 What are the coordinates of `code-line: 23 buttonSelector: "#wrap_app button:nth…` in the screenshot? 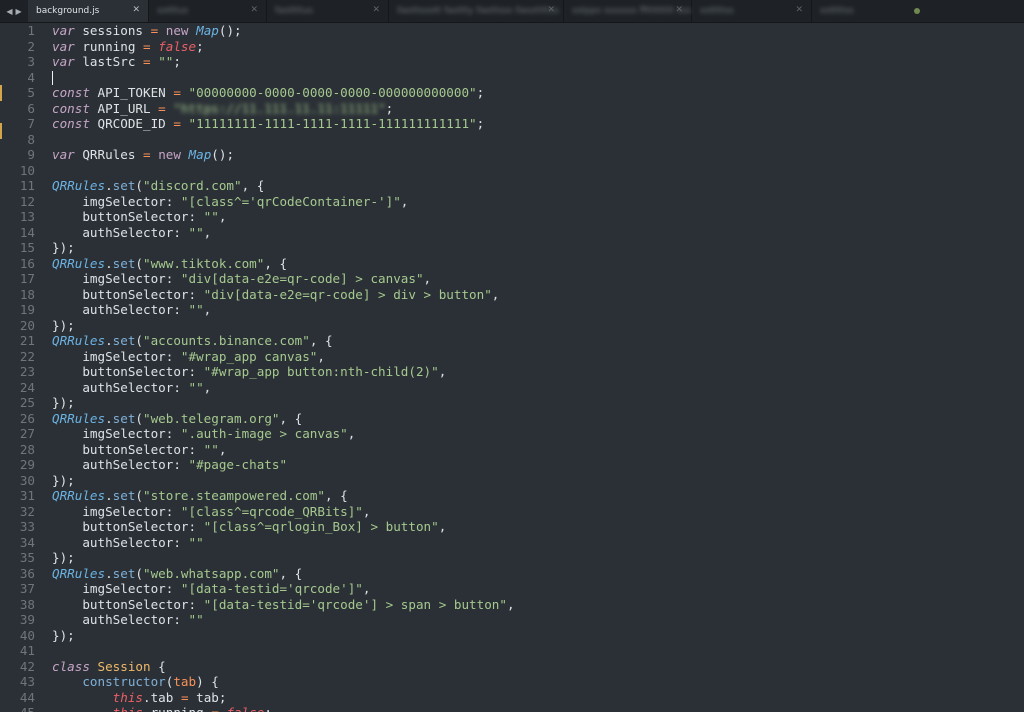 It's located at (512, 372).